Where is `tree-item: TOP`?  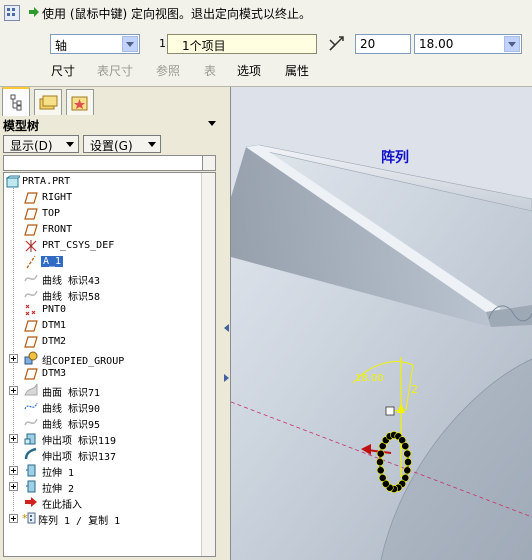 tree-item: TOP is located at coordinates (104, 214).